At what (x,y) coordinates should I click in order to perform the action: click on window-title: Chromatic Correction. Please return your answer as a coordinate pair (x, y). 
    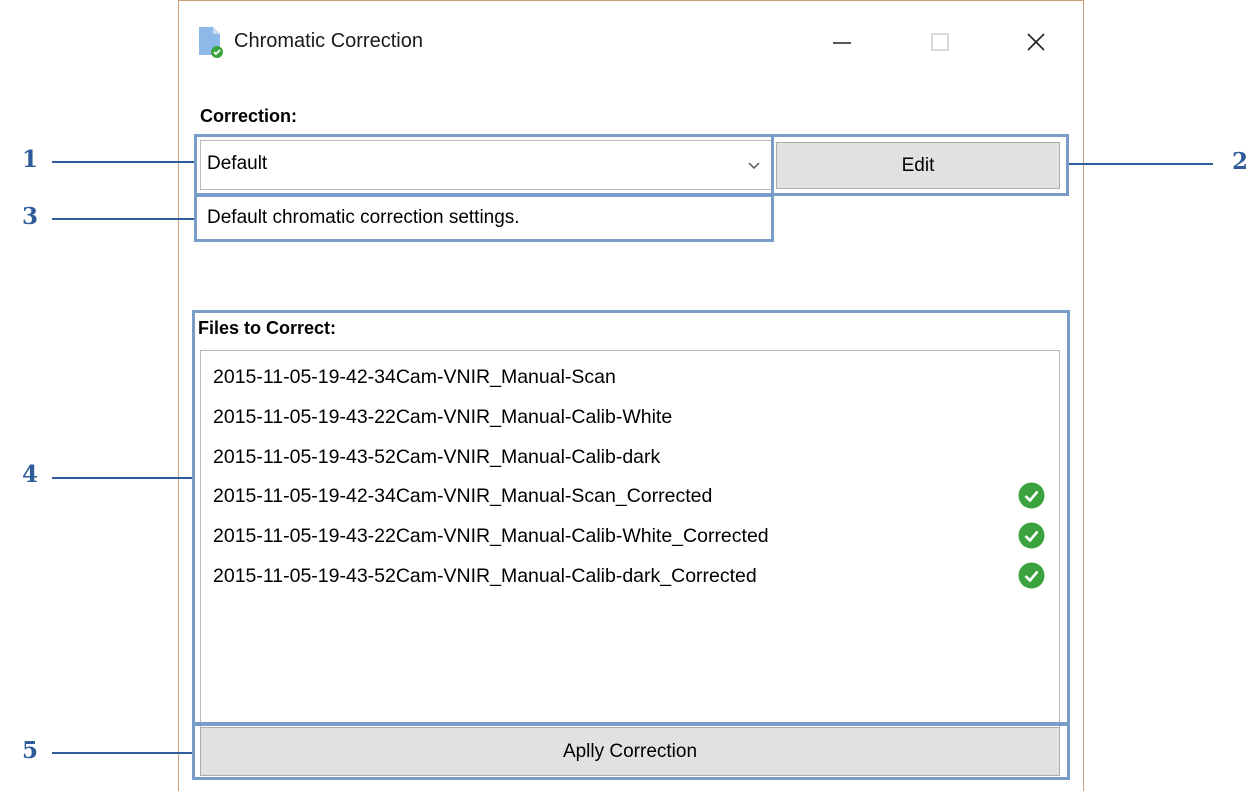
    Looking at the image, I should click on (328, 41).